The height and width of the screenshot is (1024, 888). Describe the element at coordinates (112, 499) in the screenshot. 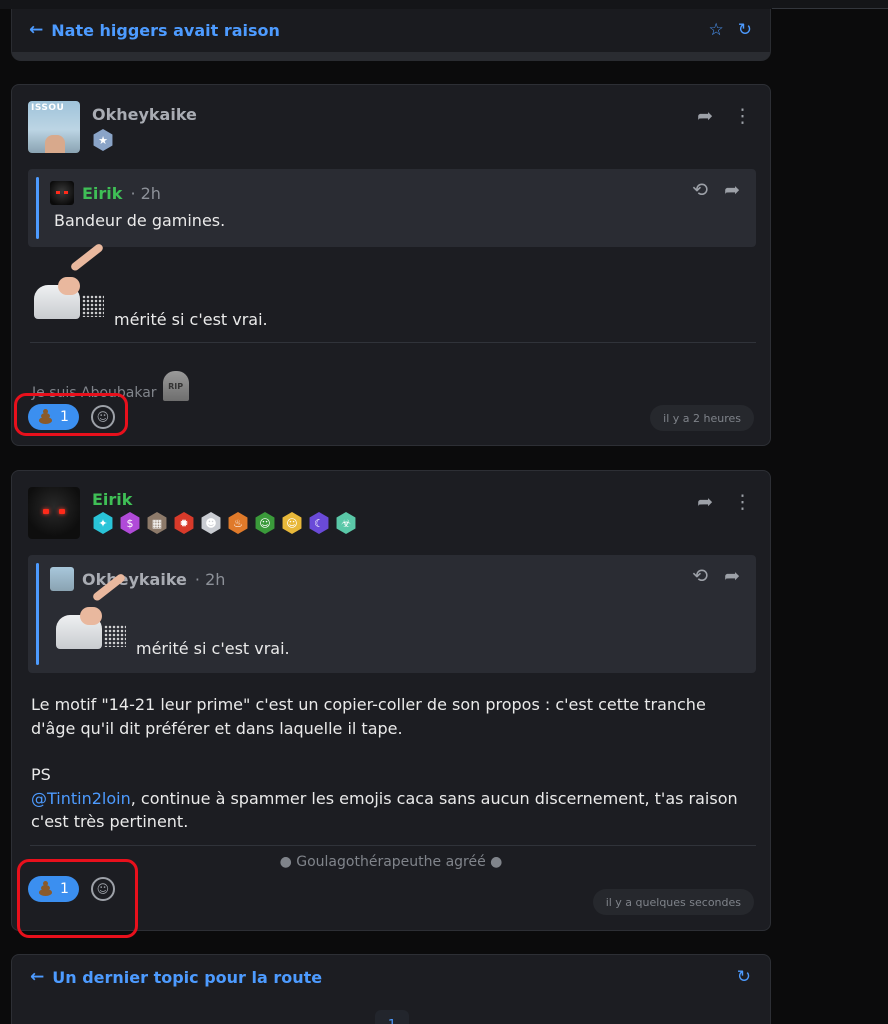

I see `post-author: Eirik` at that location.